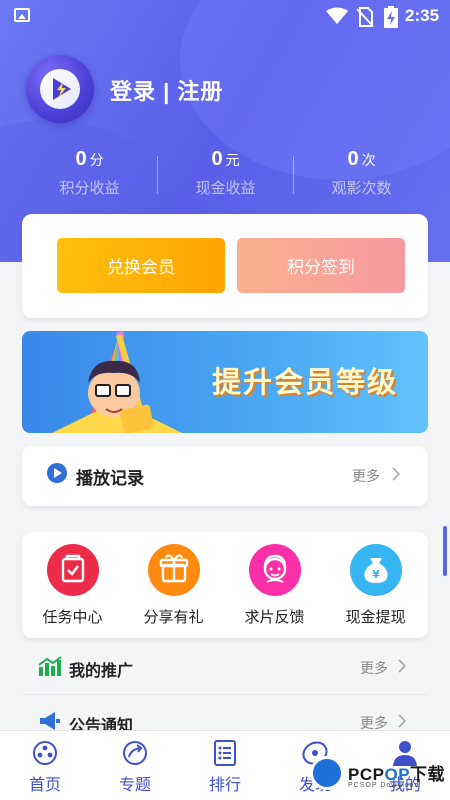 Image resolution: width=450 pixels, height=800 pixels. Describe the element at coordinates (225, 476) in the screenshot. I see `play-history-row: 播放记录 更多` at that location.